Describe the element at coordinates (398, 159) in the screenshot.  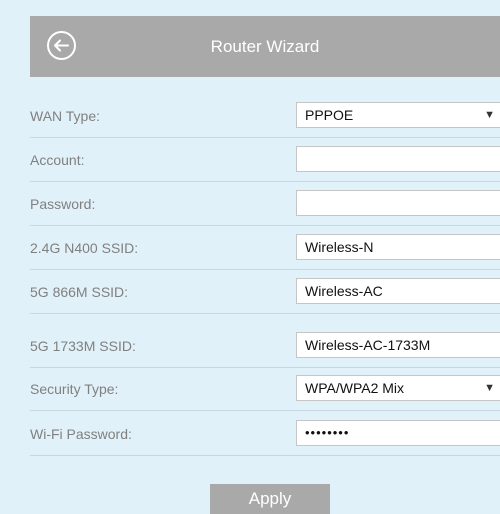
I see `account-input` at that location.